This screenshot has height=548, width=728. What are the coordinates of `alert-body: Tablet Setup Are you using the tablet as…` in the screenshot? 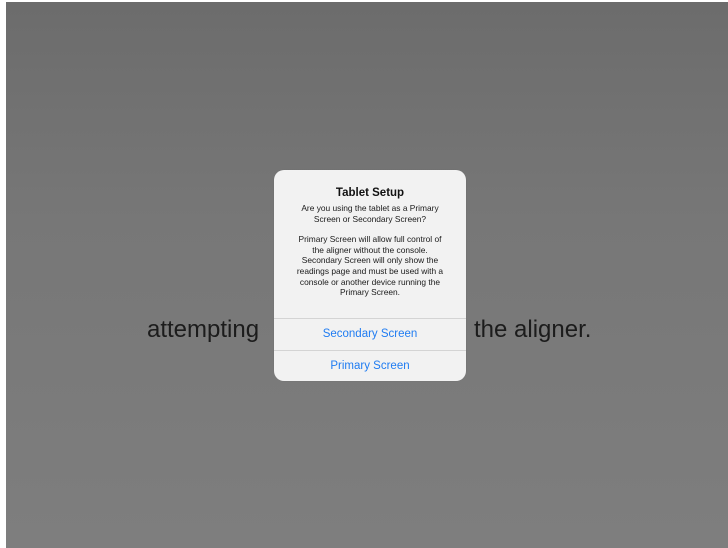 It's located at (370, 236).